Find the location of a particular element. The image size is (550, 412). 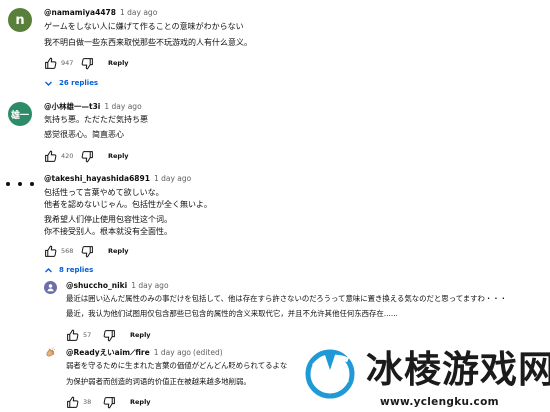

like-count: 568 is located at coordinates (67, 251).